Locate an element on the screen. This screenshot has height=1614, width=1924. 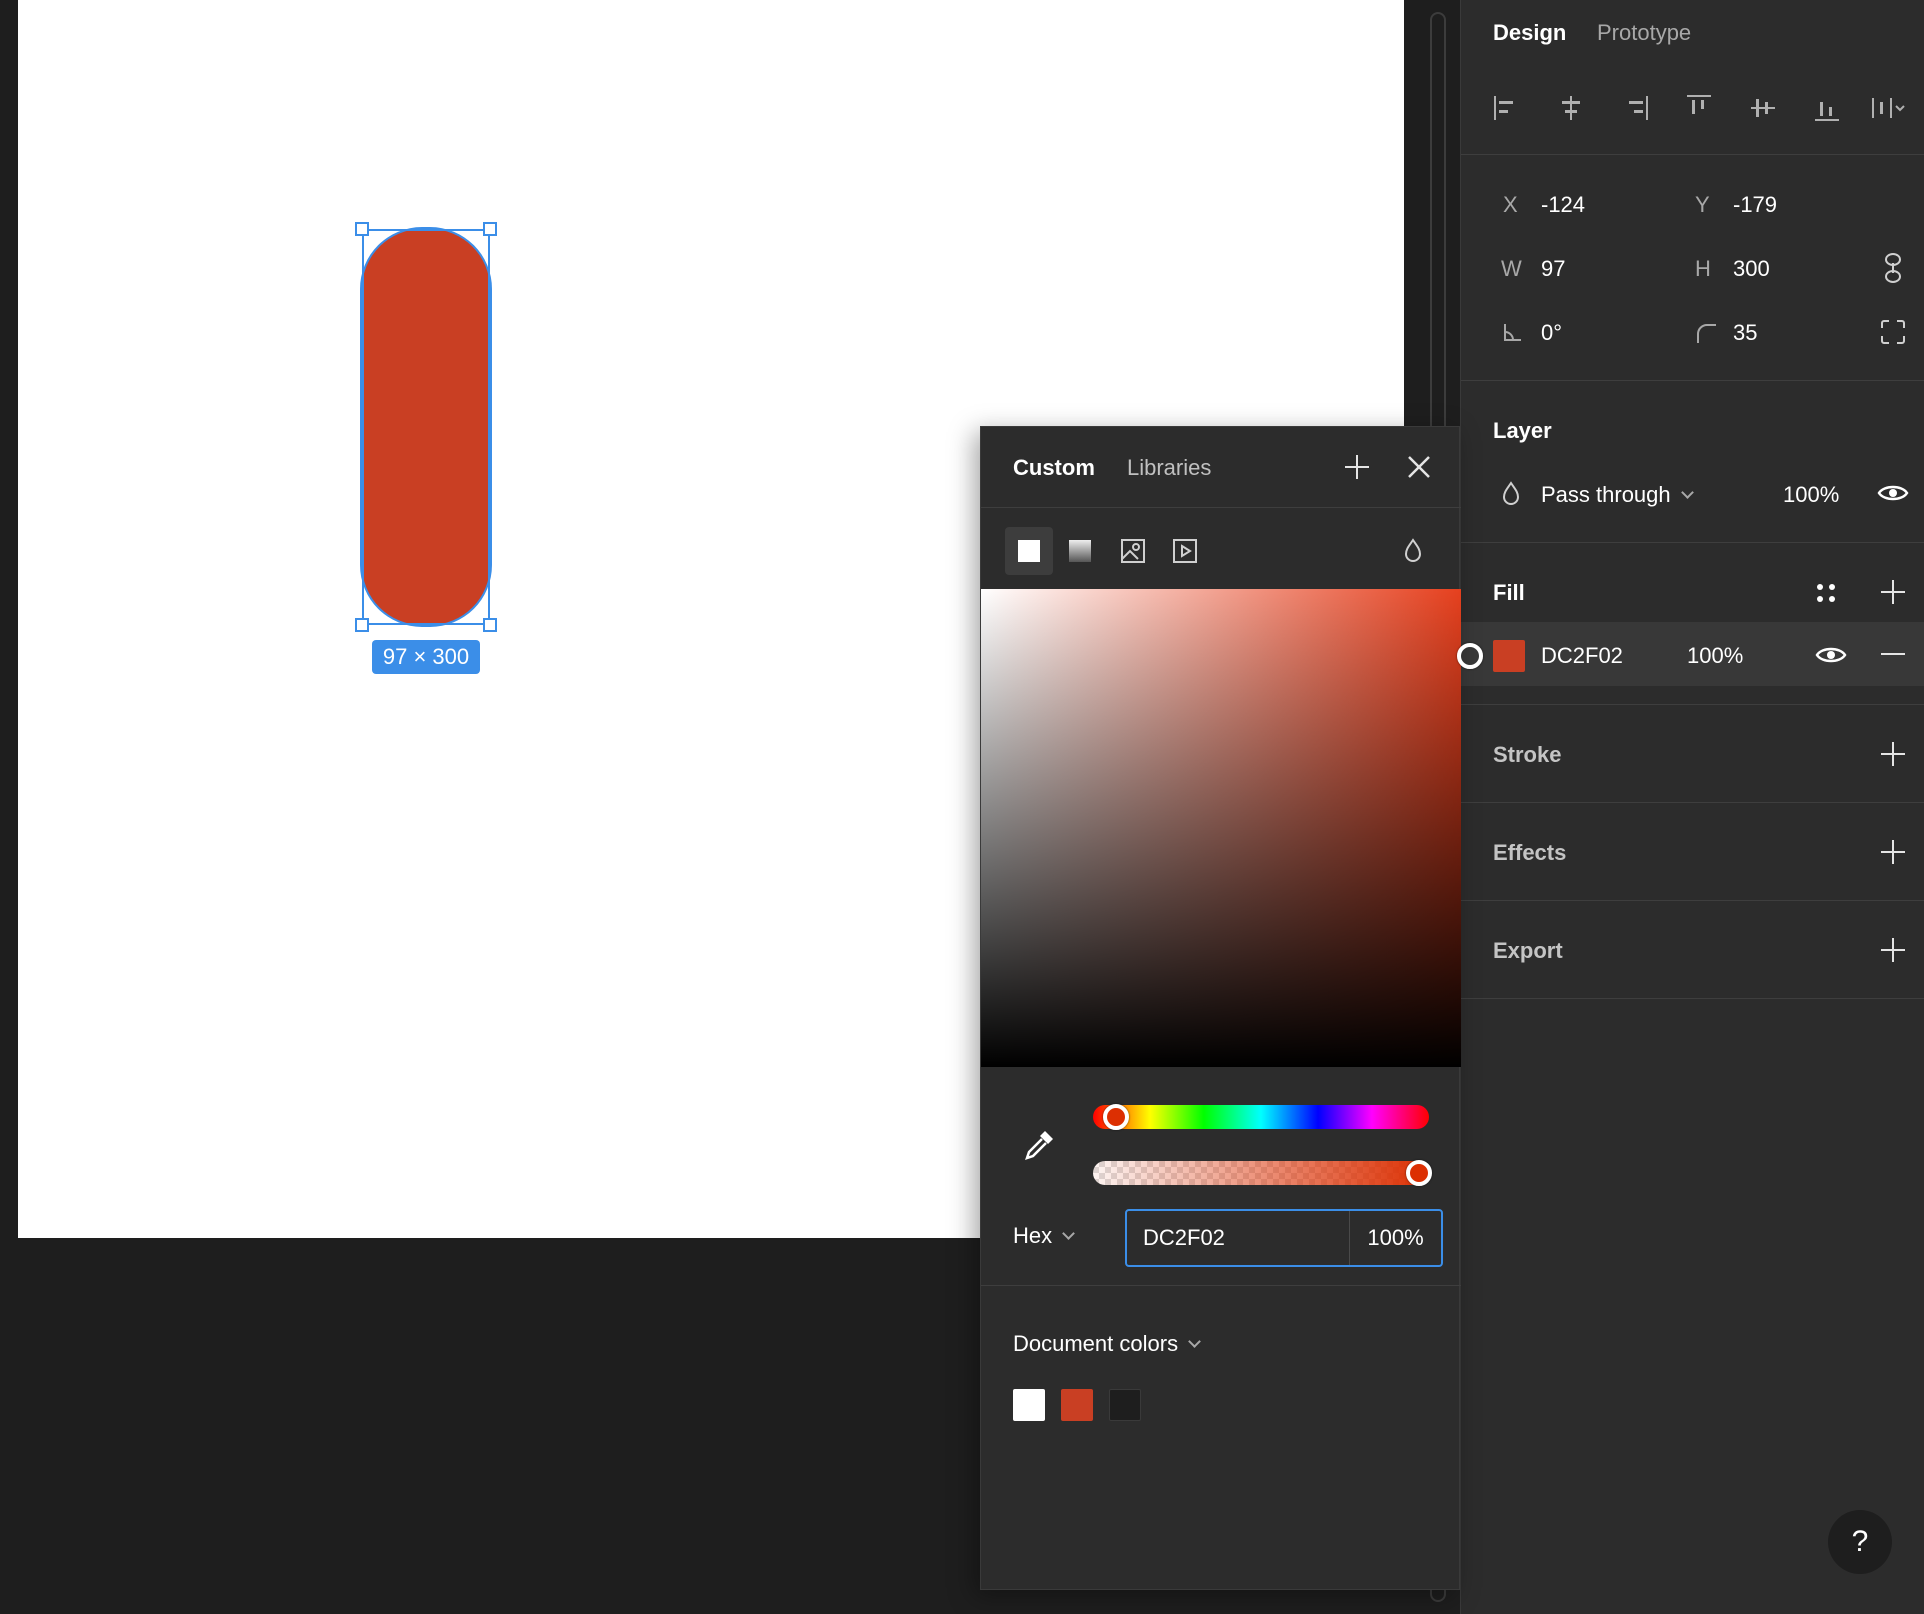
alpha-slider is located at coordinates (1261, 1173).